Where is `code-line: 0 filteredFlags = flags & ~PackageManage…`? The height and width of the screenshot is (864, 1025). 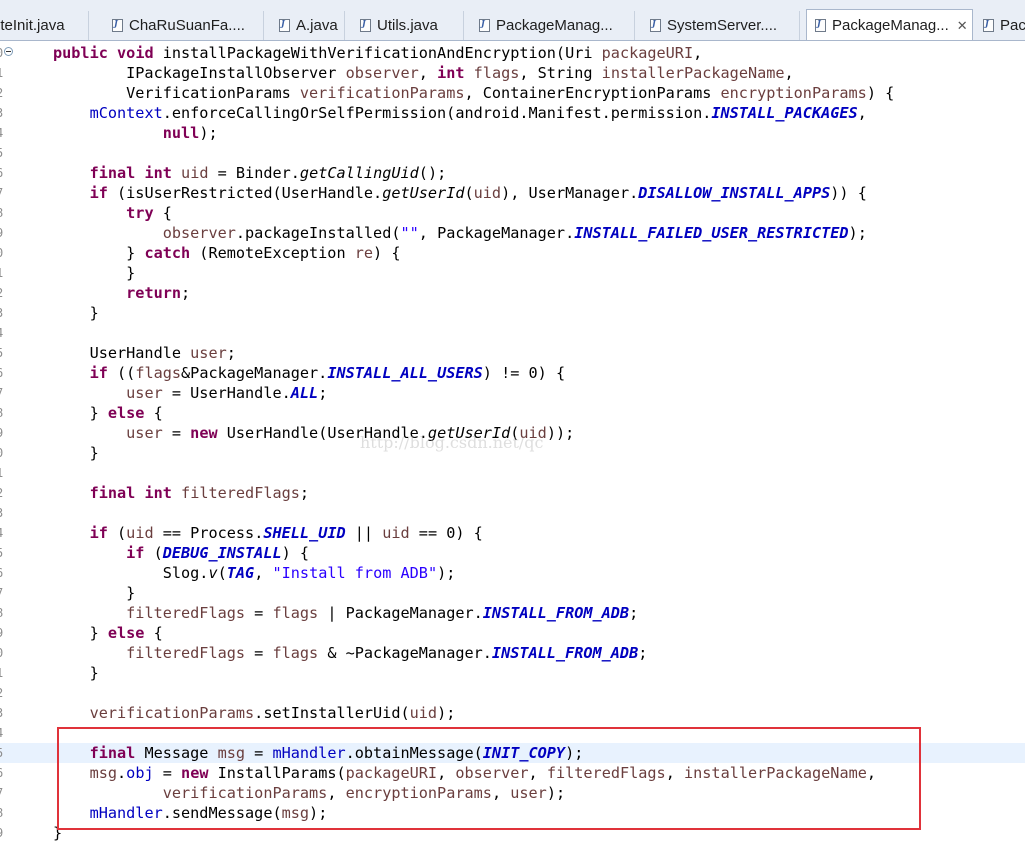
code-line: 0 filteredFlags = flags & ~PackageManage… is located at coordinates (512, 653).